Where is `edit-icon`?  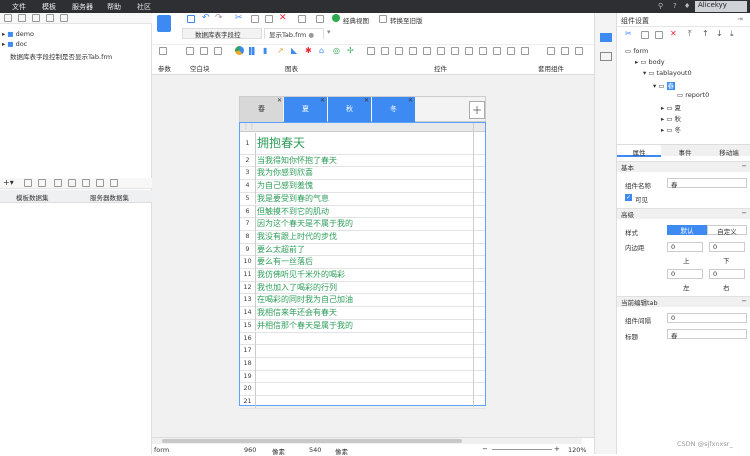
edit-icon is located at coordinates (28, 183).